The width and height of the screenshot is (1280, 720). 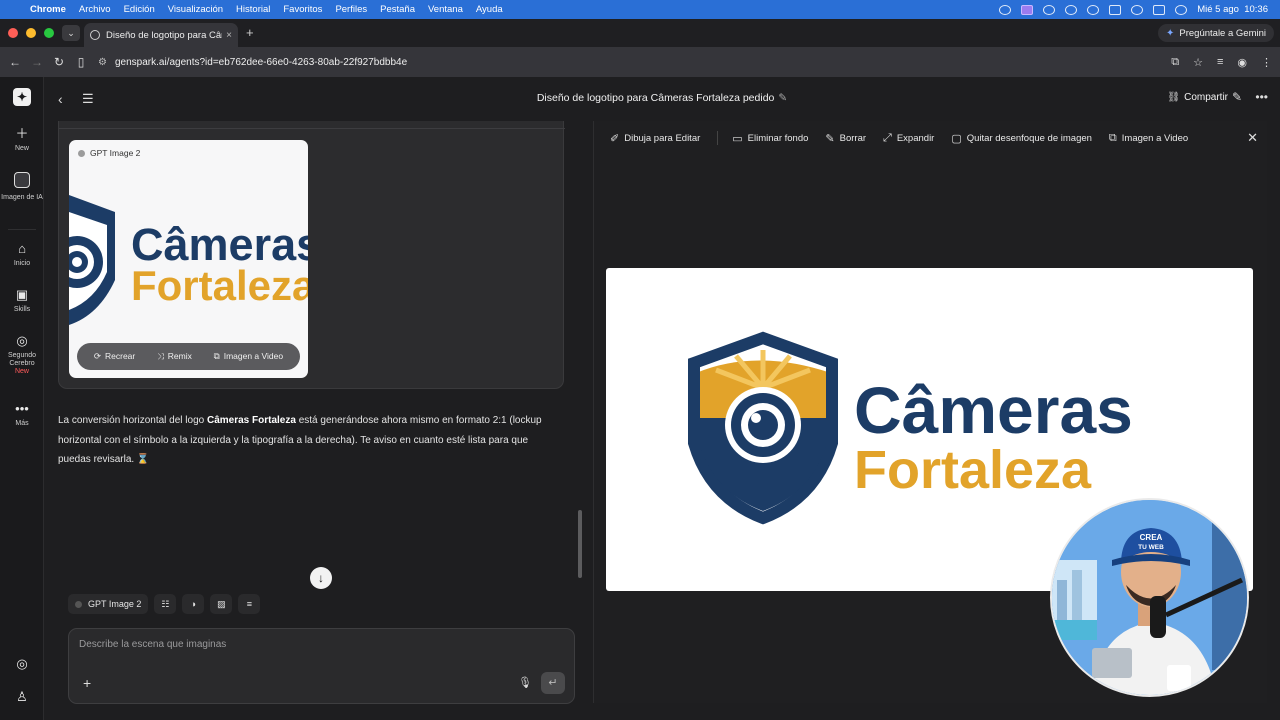 I want to click on rail-skills-label: Skills, so click(x=22, y=309).